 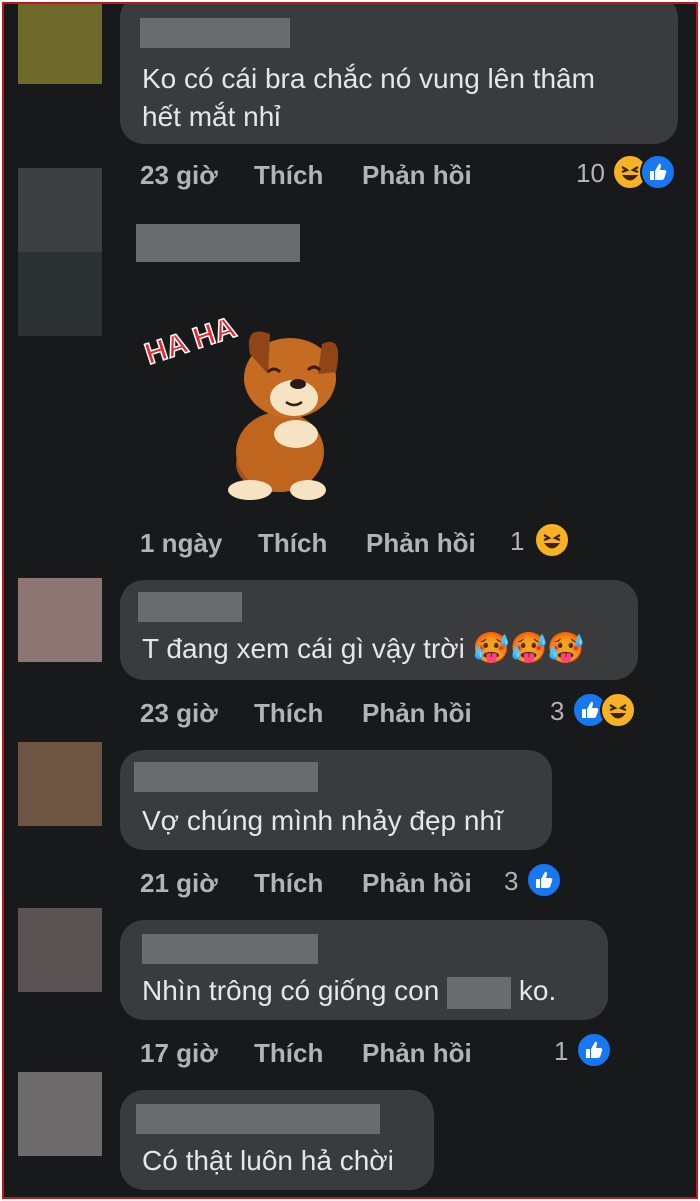 I want to click on comment-text: Có thật luôn hả chời, so click(x=268, y=1160).